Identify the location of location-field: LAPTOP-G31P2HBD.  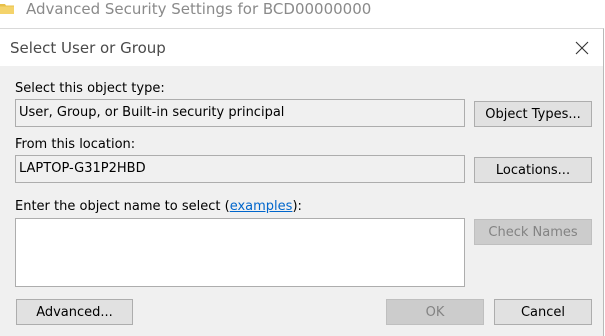
(240, 169).